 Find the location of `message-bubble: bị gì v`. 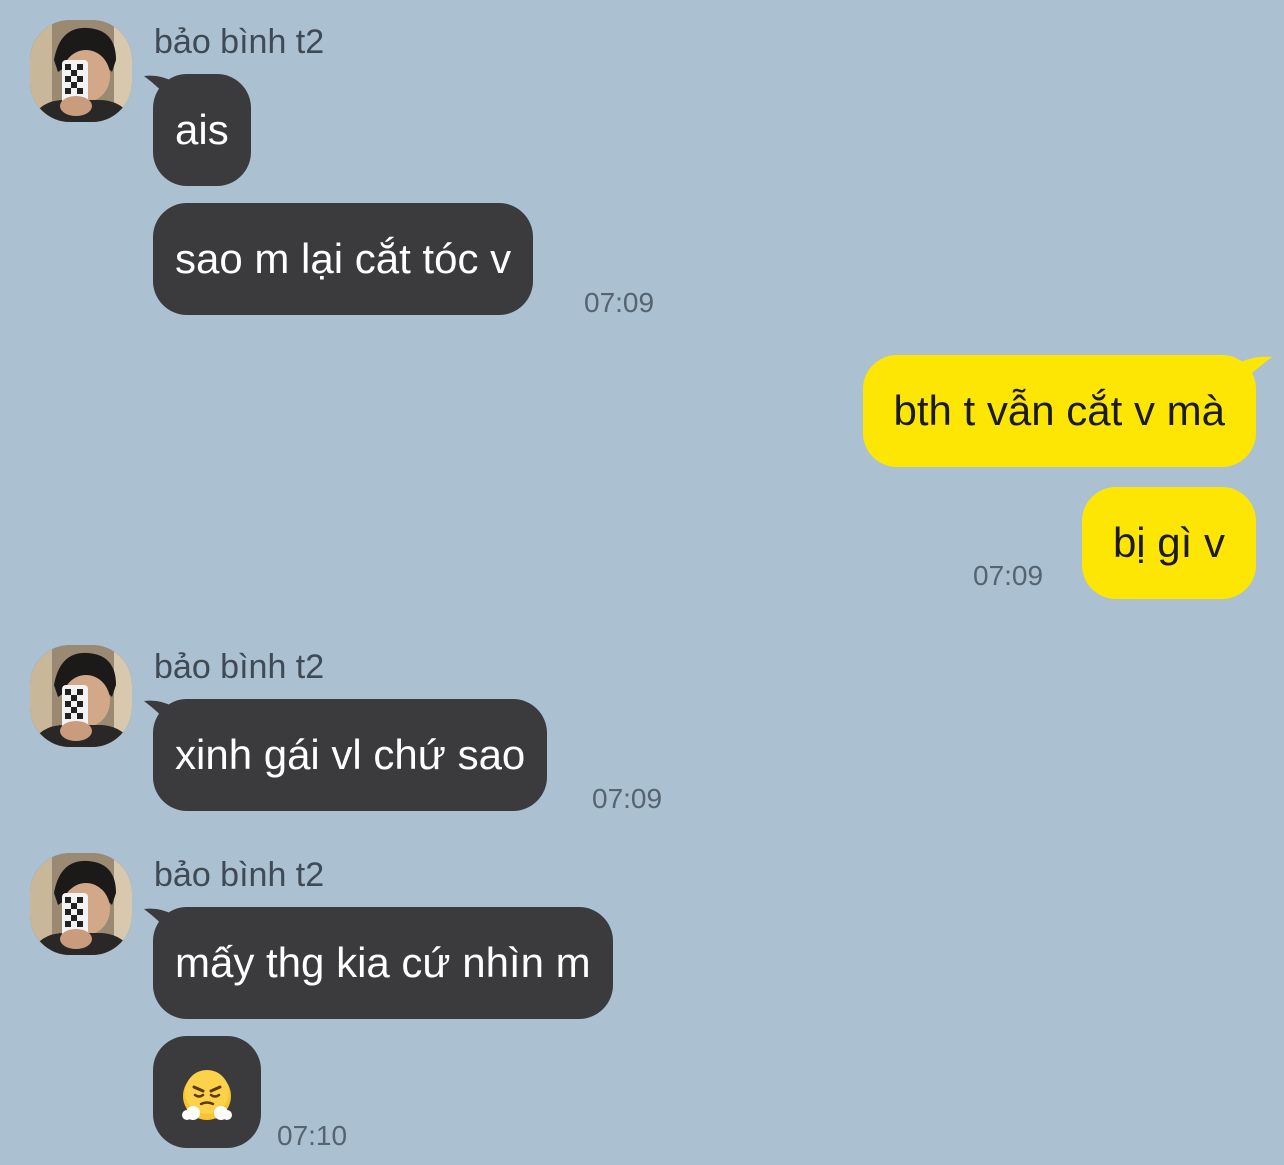

message-bubble: bị gì v is located at coordinates (1168, 543).